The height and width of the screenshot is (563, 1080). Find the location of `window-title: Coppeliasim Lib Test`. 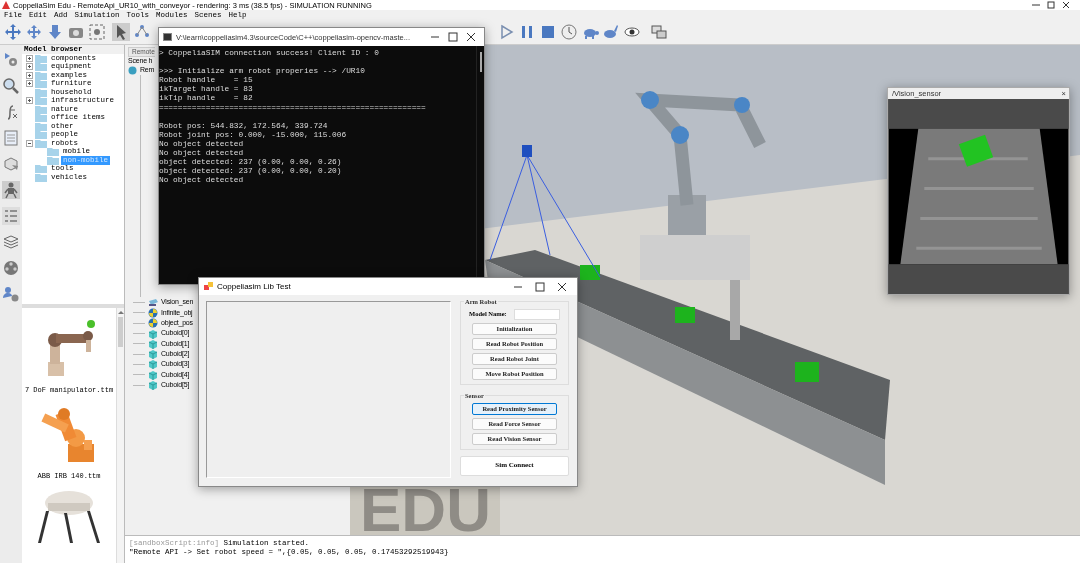

window-title: Coppeliasim Lib Test is located at coordinates (254, 286).